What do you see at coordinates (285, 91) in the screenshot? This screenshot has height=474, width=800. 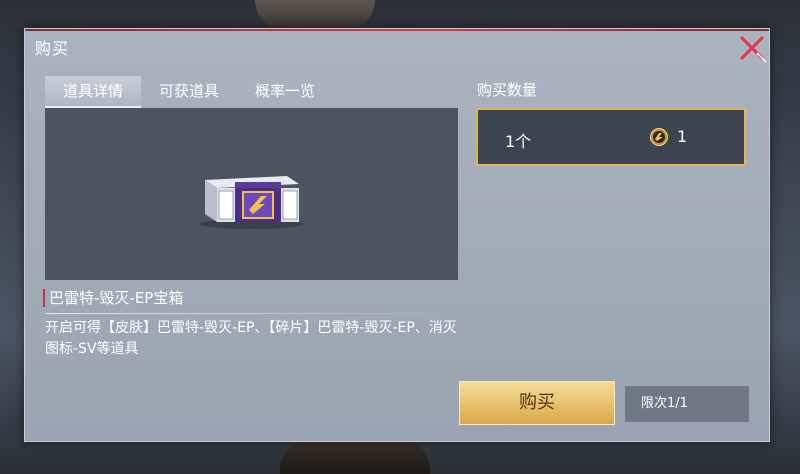 I see `tab-probability: 概率一览` at bounding box center [285, 91].